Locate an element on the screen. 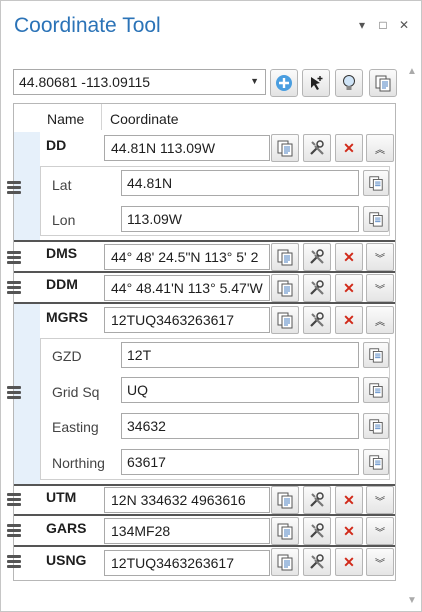 This screenshot has height=612, width=422. chevron-up-icon: ︽ is located at coordinates (380, 322).